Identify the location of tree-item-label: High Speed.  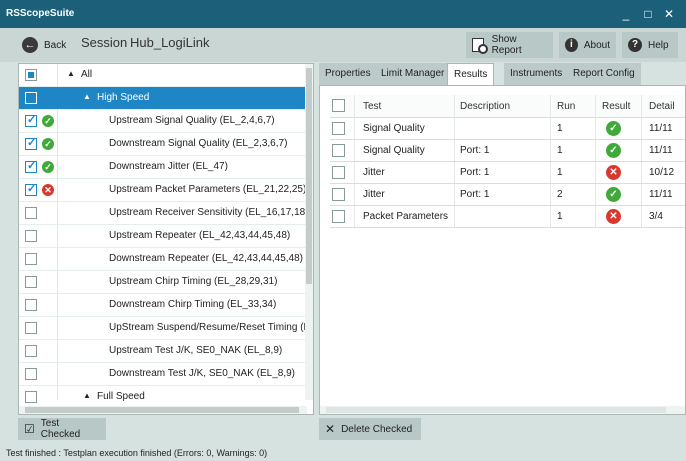
(123, 97).